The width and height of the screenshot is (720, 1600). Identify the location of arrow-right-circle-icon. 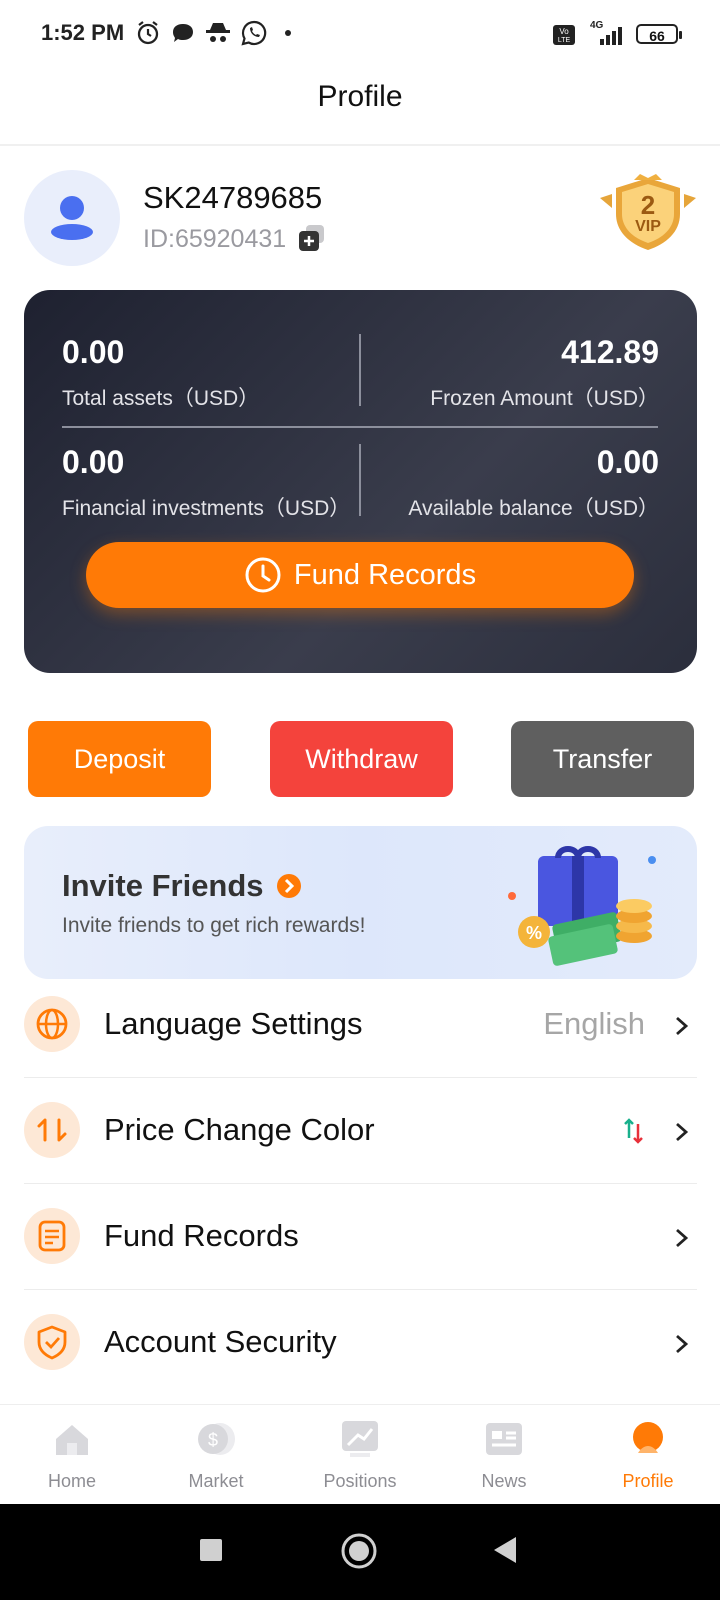
(289, 886).